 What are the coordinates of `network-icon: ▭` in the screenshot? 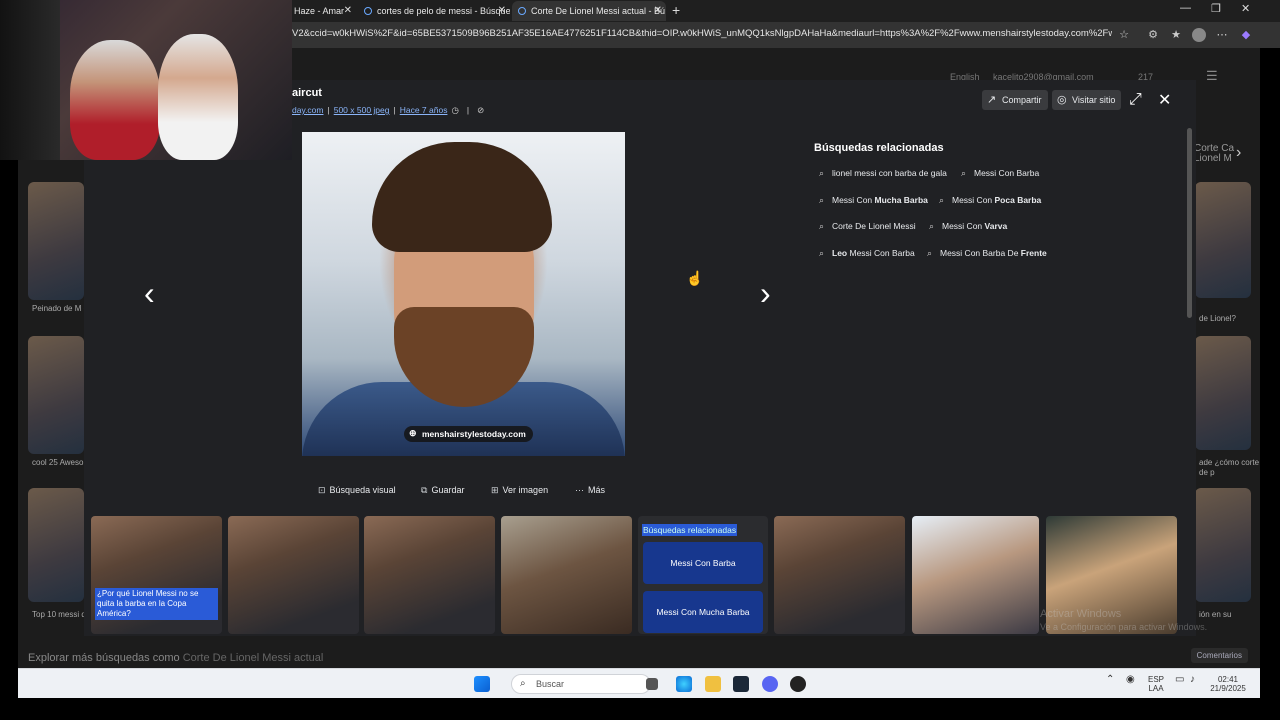 It's located at (1179, 680).